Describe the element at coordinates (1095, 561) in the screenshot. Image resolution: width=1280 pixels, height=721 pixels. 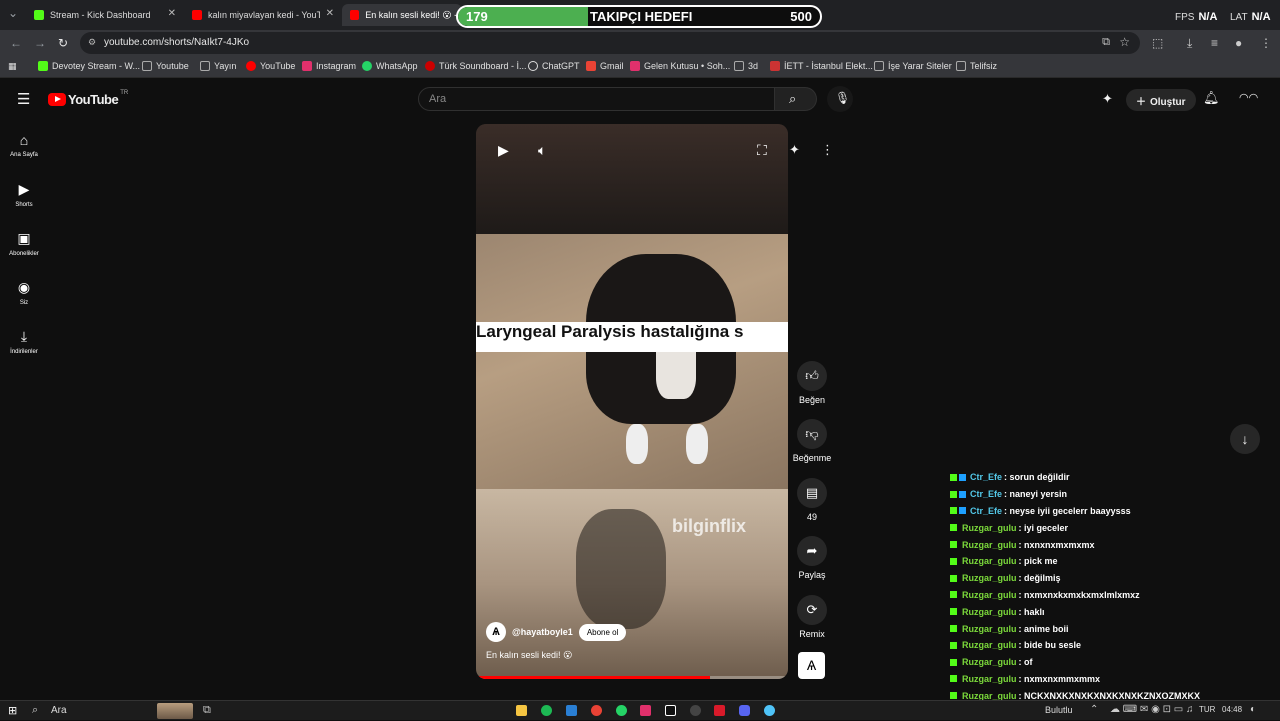
I see `chat-message: Ruzgar_gulu: pick me` at that location.